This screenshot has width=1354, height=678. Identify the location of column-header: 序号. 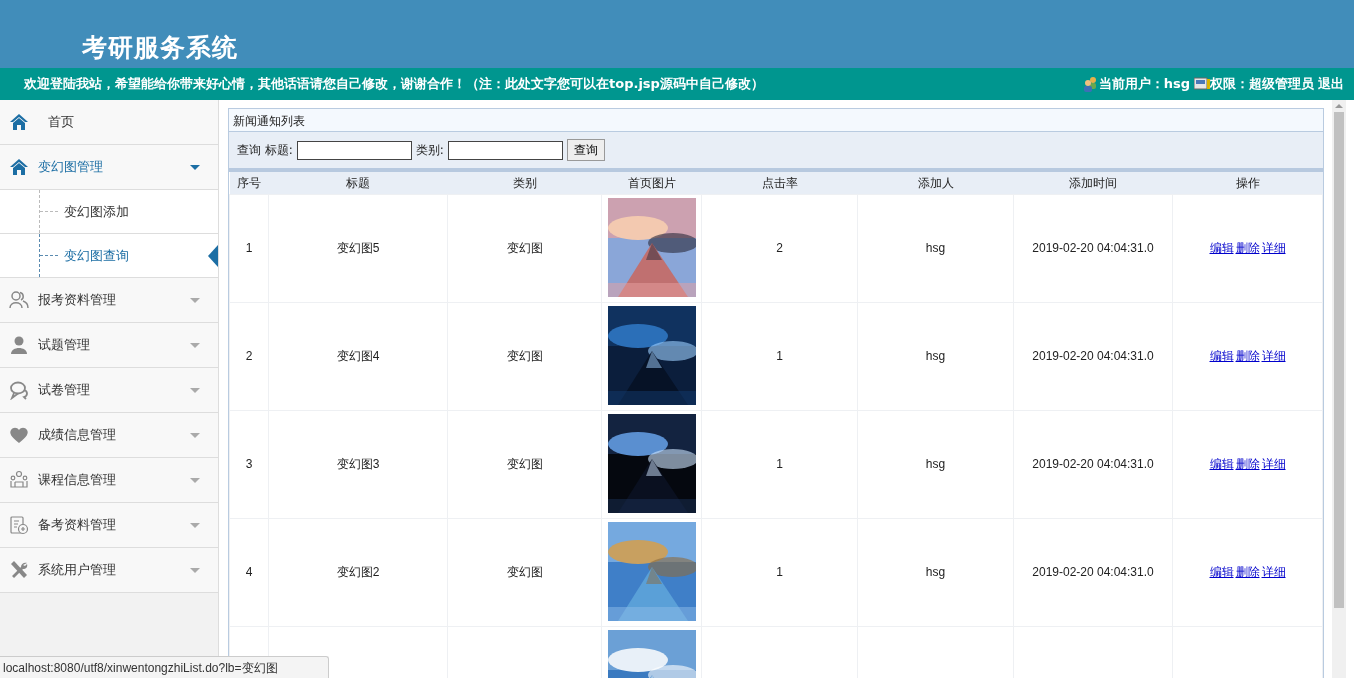
(249, 183).